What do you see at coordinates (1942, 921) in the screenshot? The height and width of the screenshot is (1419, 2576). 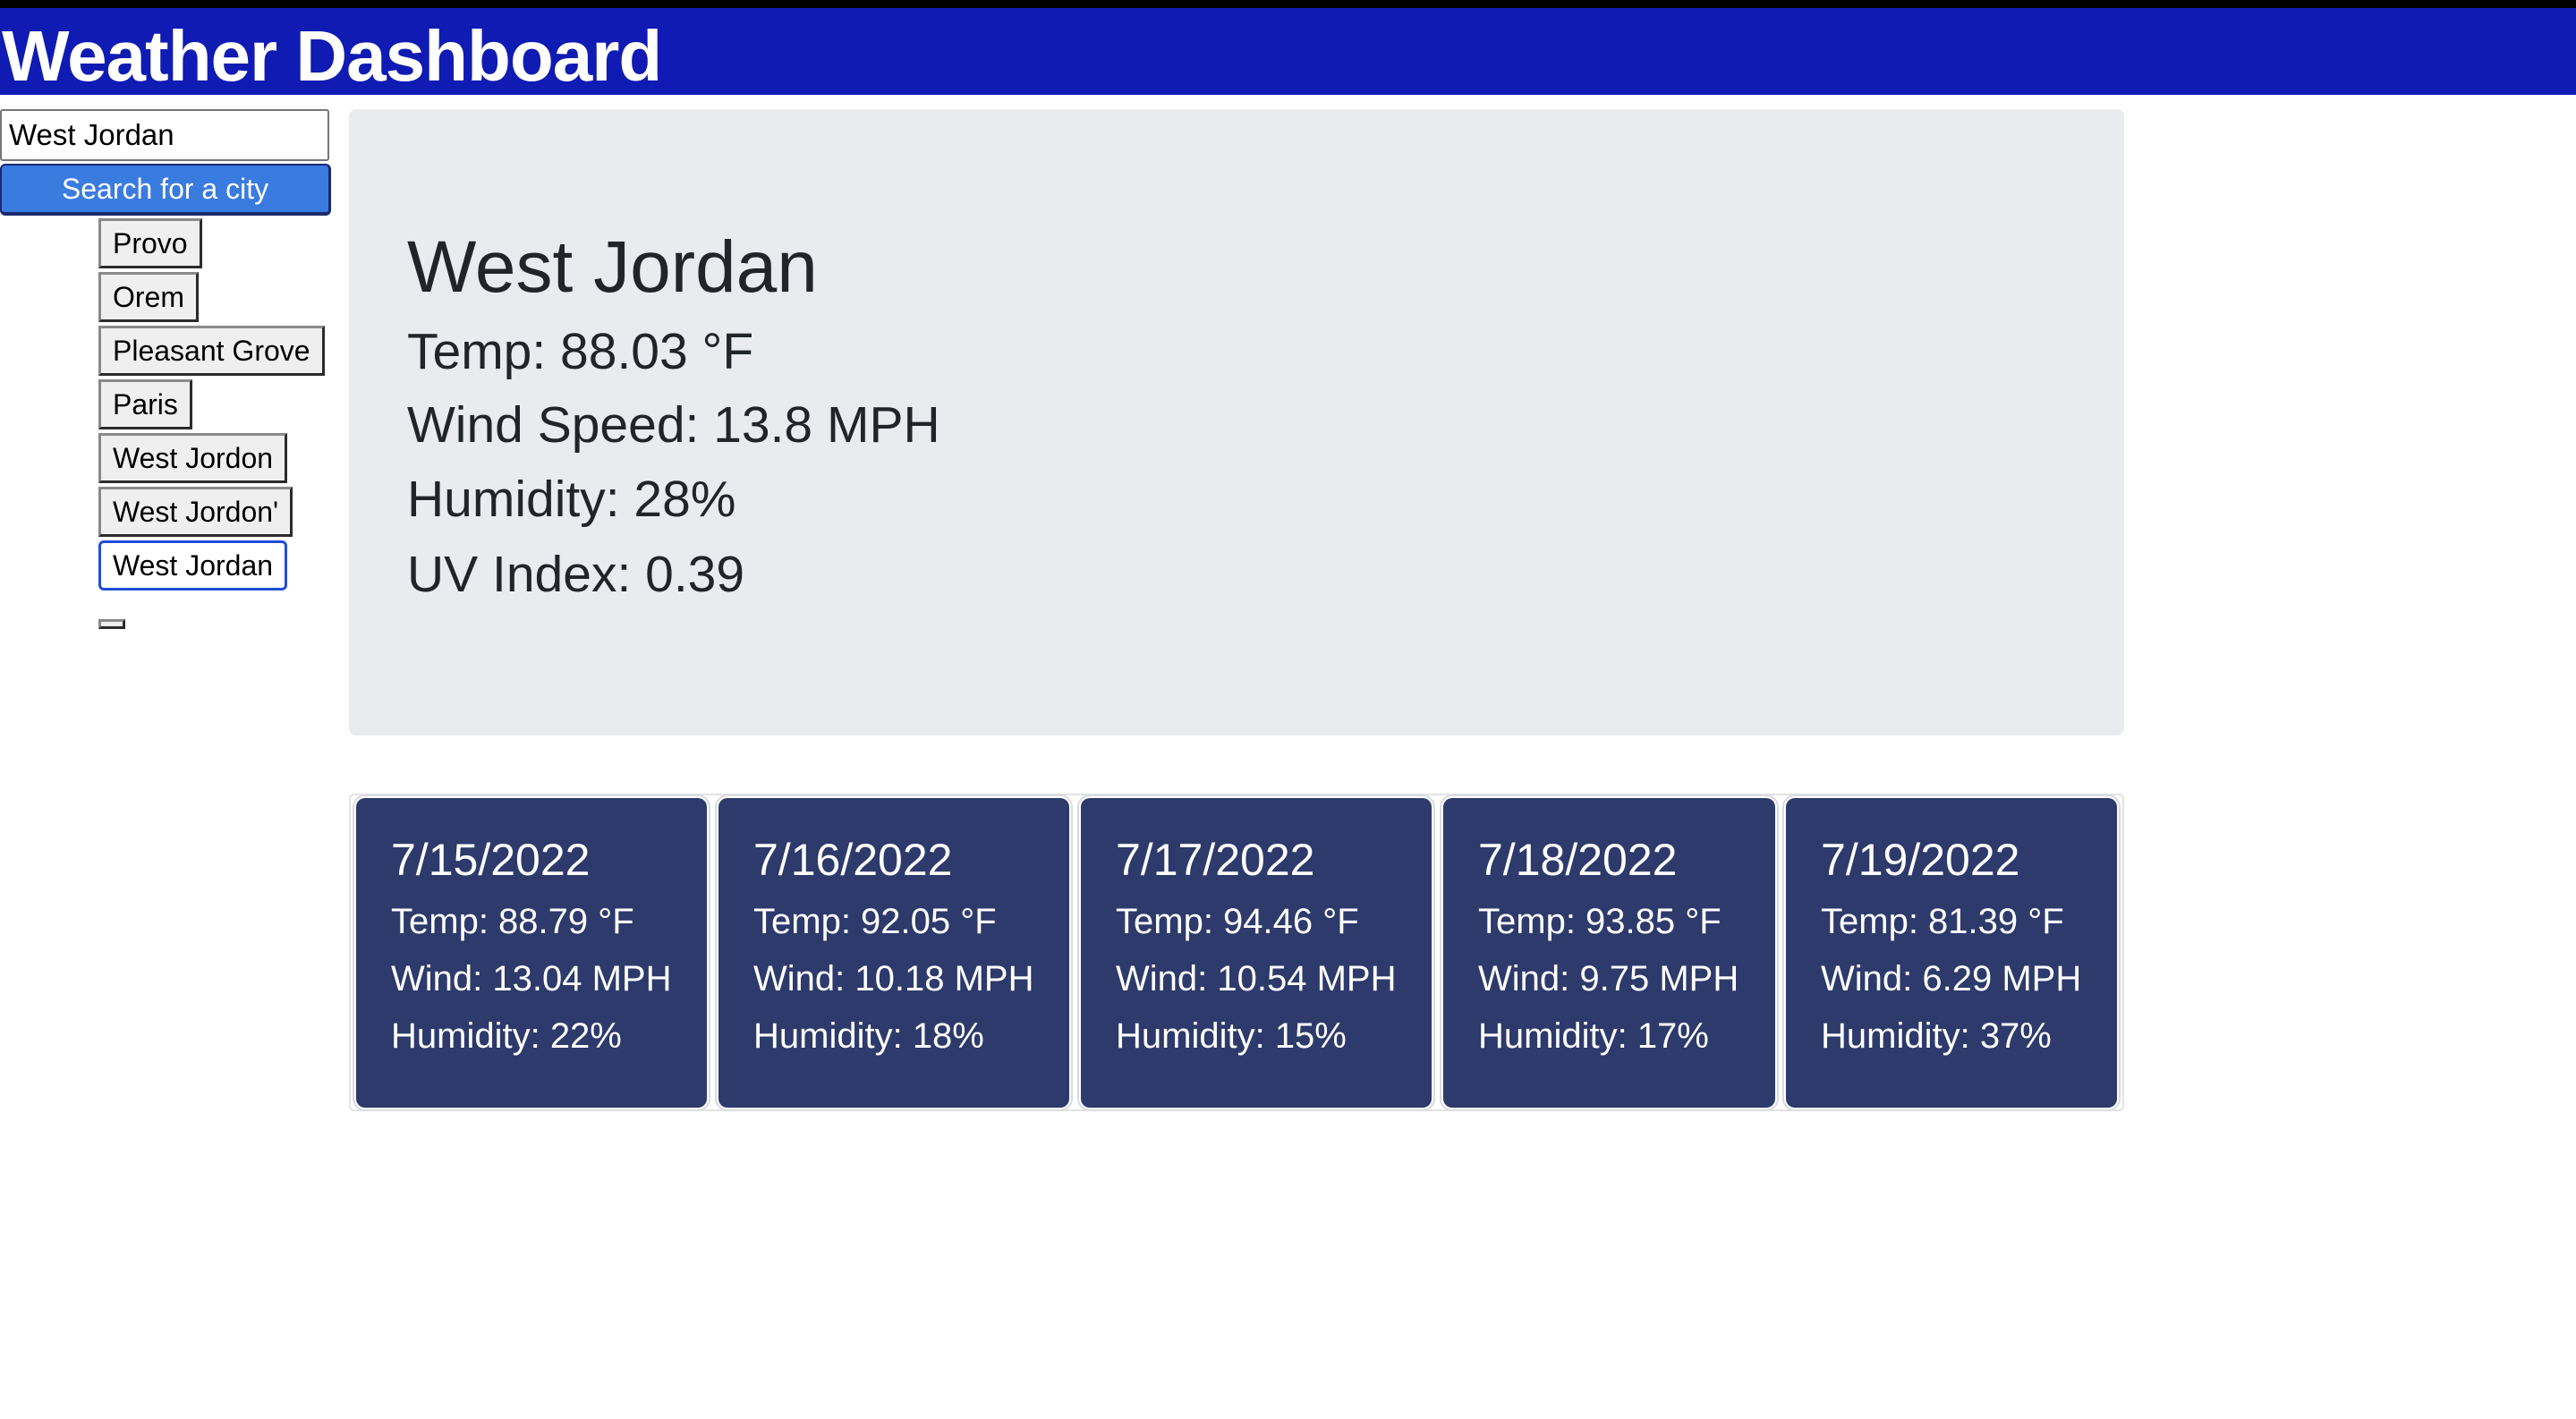 I see `forecast-temp: Temp: 81.39 °F` at bounding box center [1942, 921].